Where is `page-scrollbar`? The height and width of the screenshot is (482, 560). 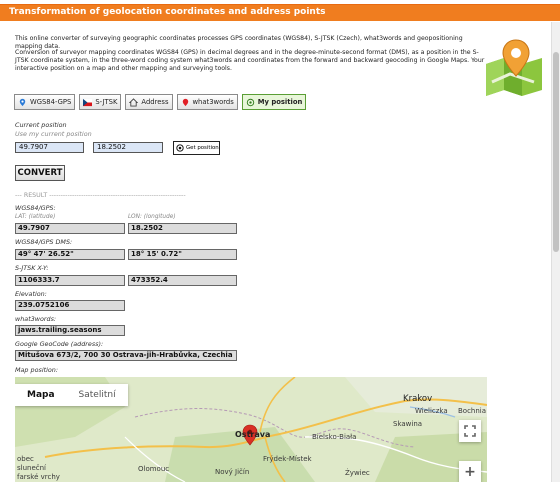
page-scrollbar is located at coordinates (555, 252).